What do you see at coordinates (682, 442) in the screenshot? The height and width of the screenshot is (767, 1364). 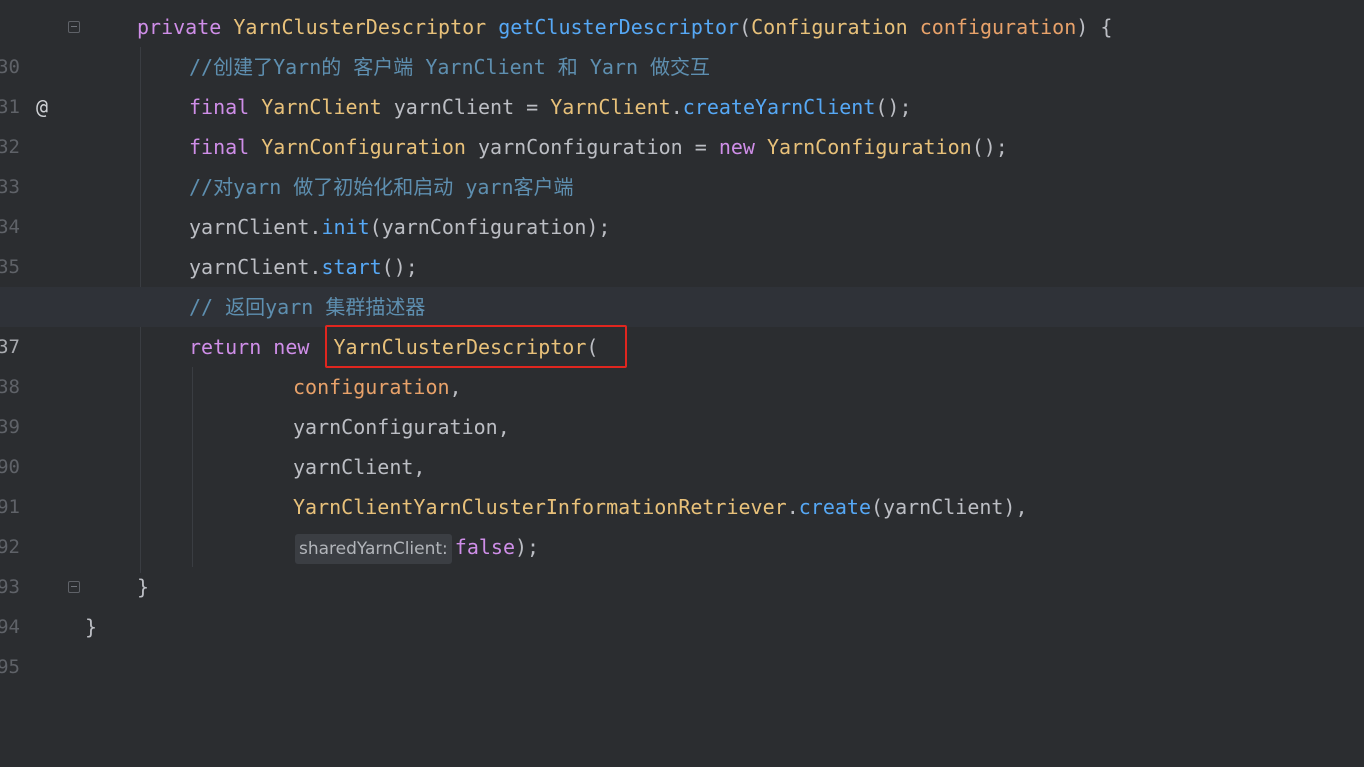 I see `code-line: 90 yarnConfiguration,` at bounding box center [682, 442].